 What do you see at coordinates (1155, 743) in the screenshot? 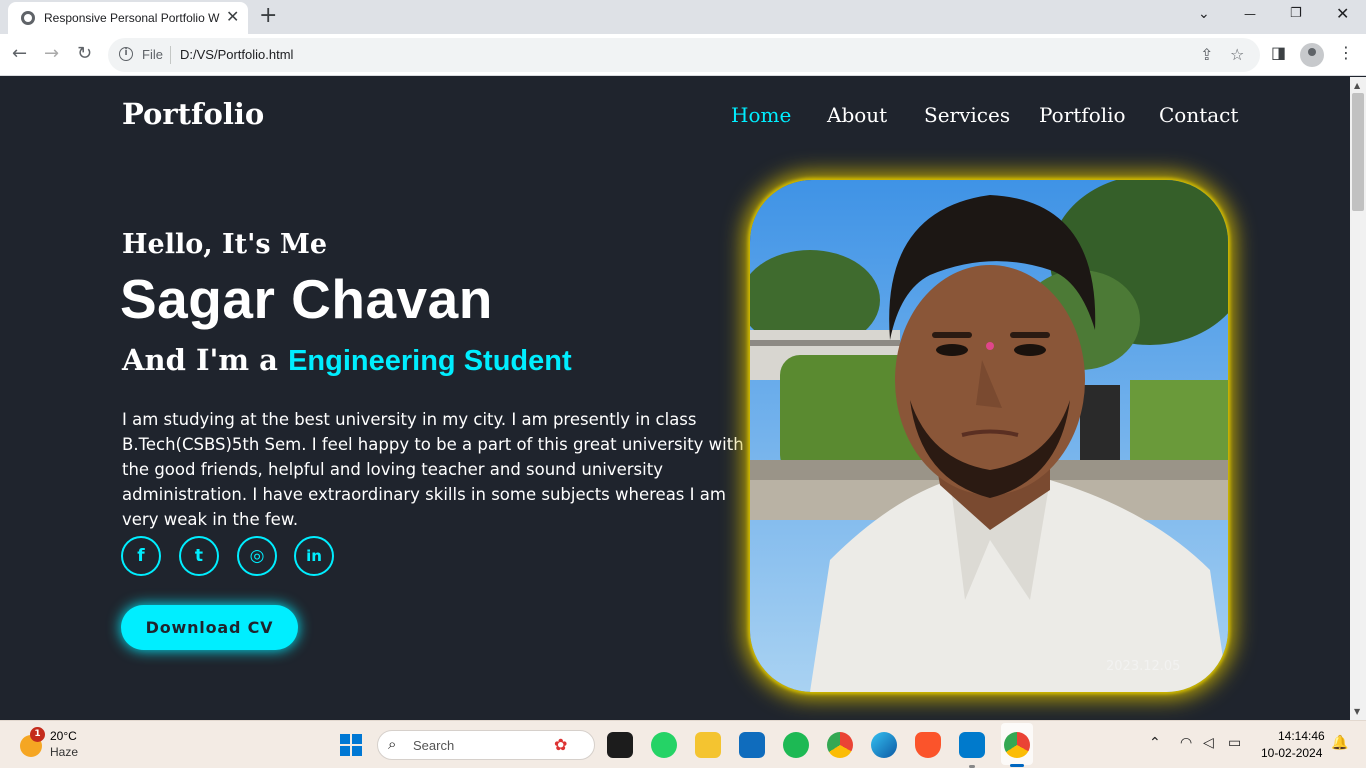
I see `show-hidden-icons-chevron-icon: ⌃` at bounding box center [1155, 743].